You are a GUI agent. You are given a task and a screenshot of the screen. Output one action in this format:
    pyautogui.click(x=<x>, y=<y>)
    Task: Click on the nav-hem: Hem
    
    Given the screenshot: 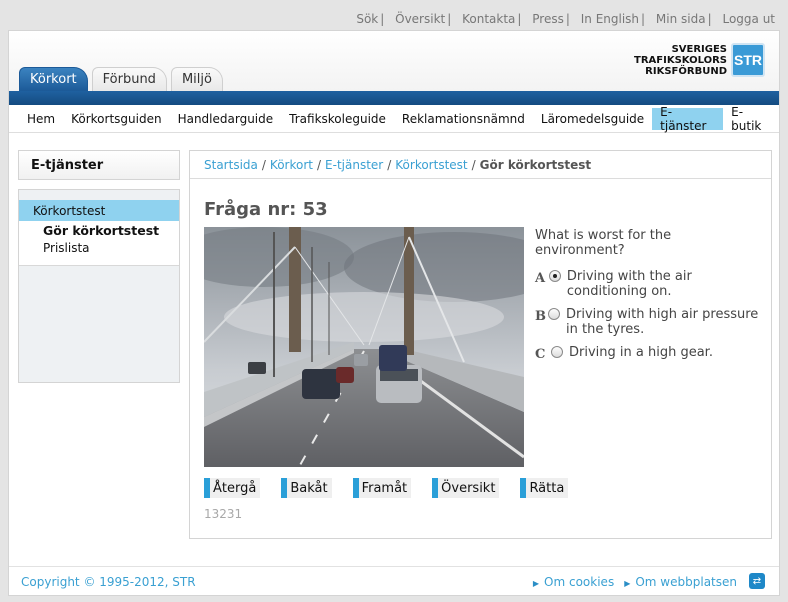 What is the action you would take?
    pyautogui.click(x=41, y=119)
    